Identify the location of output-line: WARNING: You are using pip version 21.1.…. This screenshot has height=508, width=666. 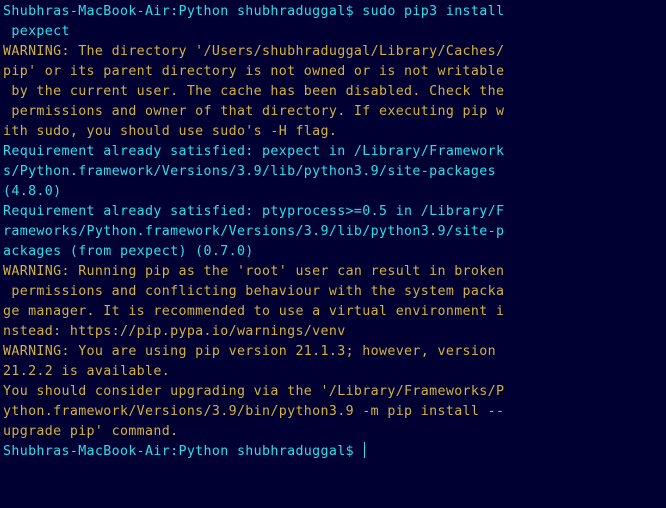
(249, 351).